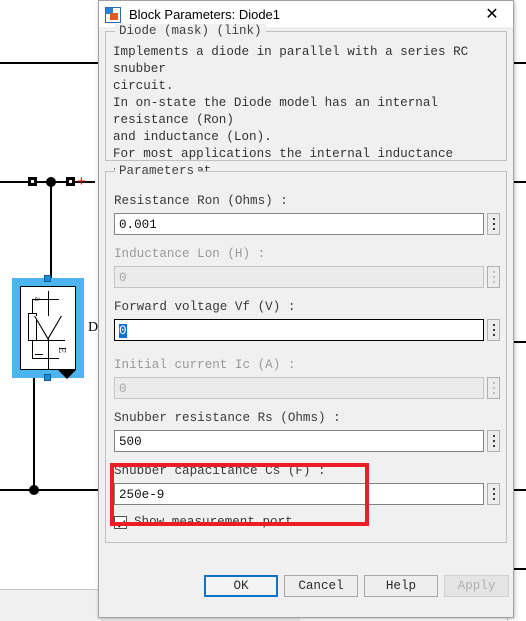  I want to click on diode-block-body: a E, so click(48, 328).